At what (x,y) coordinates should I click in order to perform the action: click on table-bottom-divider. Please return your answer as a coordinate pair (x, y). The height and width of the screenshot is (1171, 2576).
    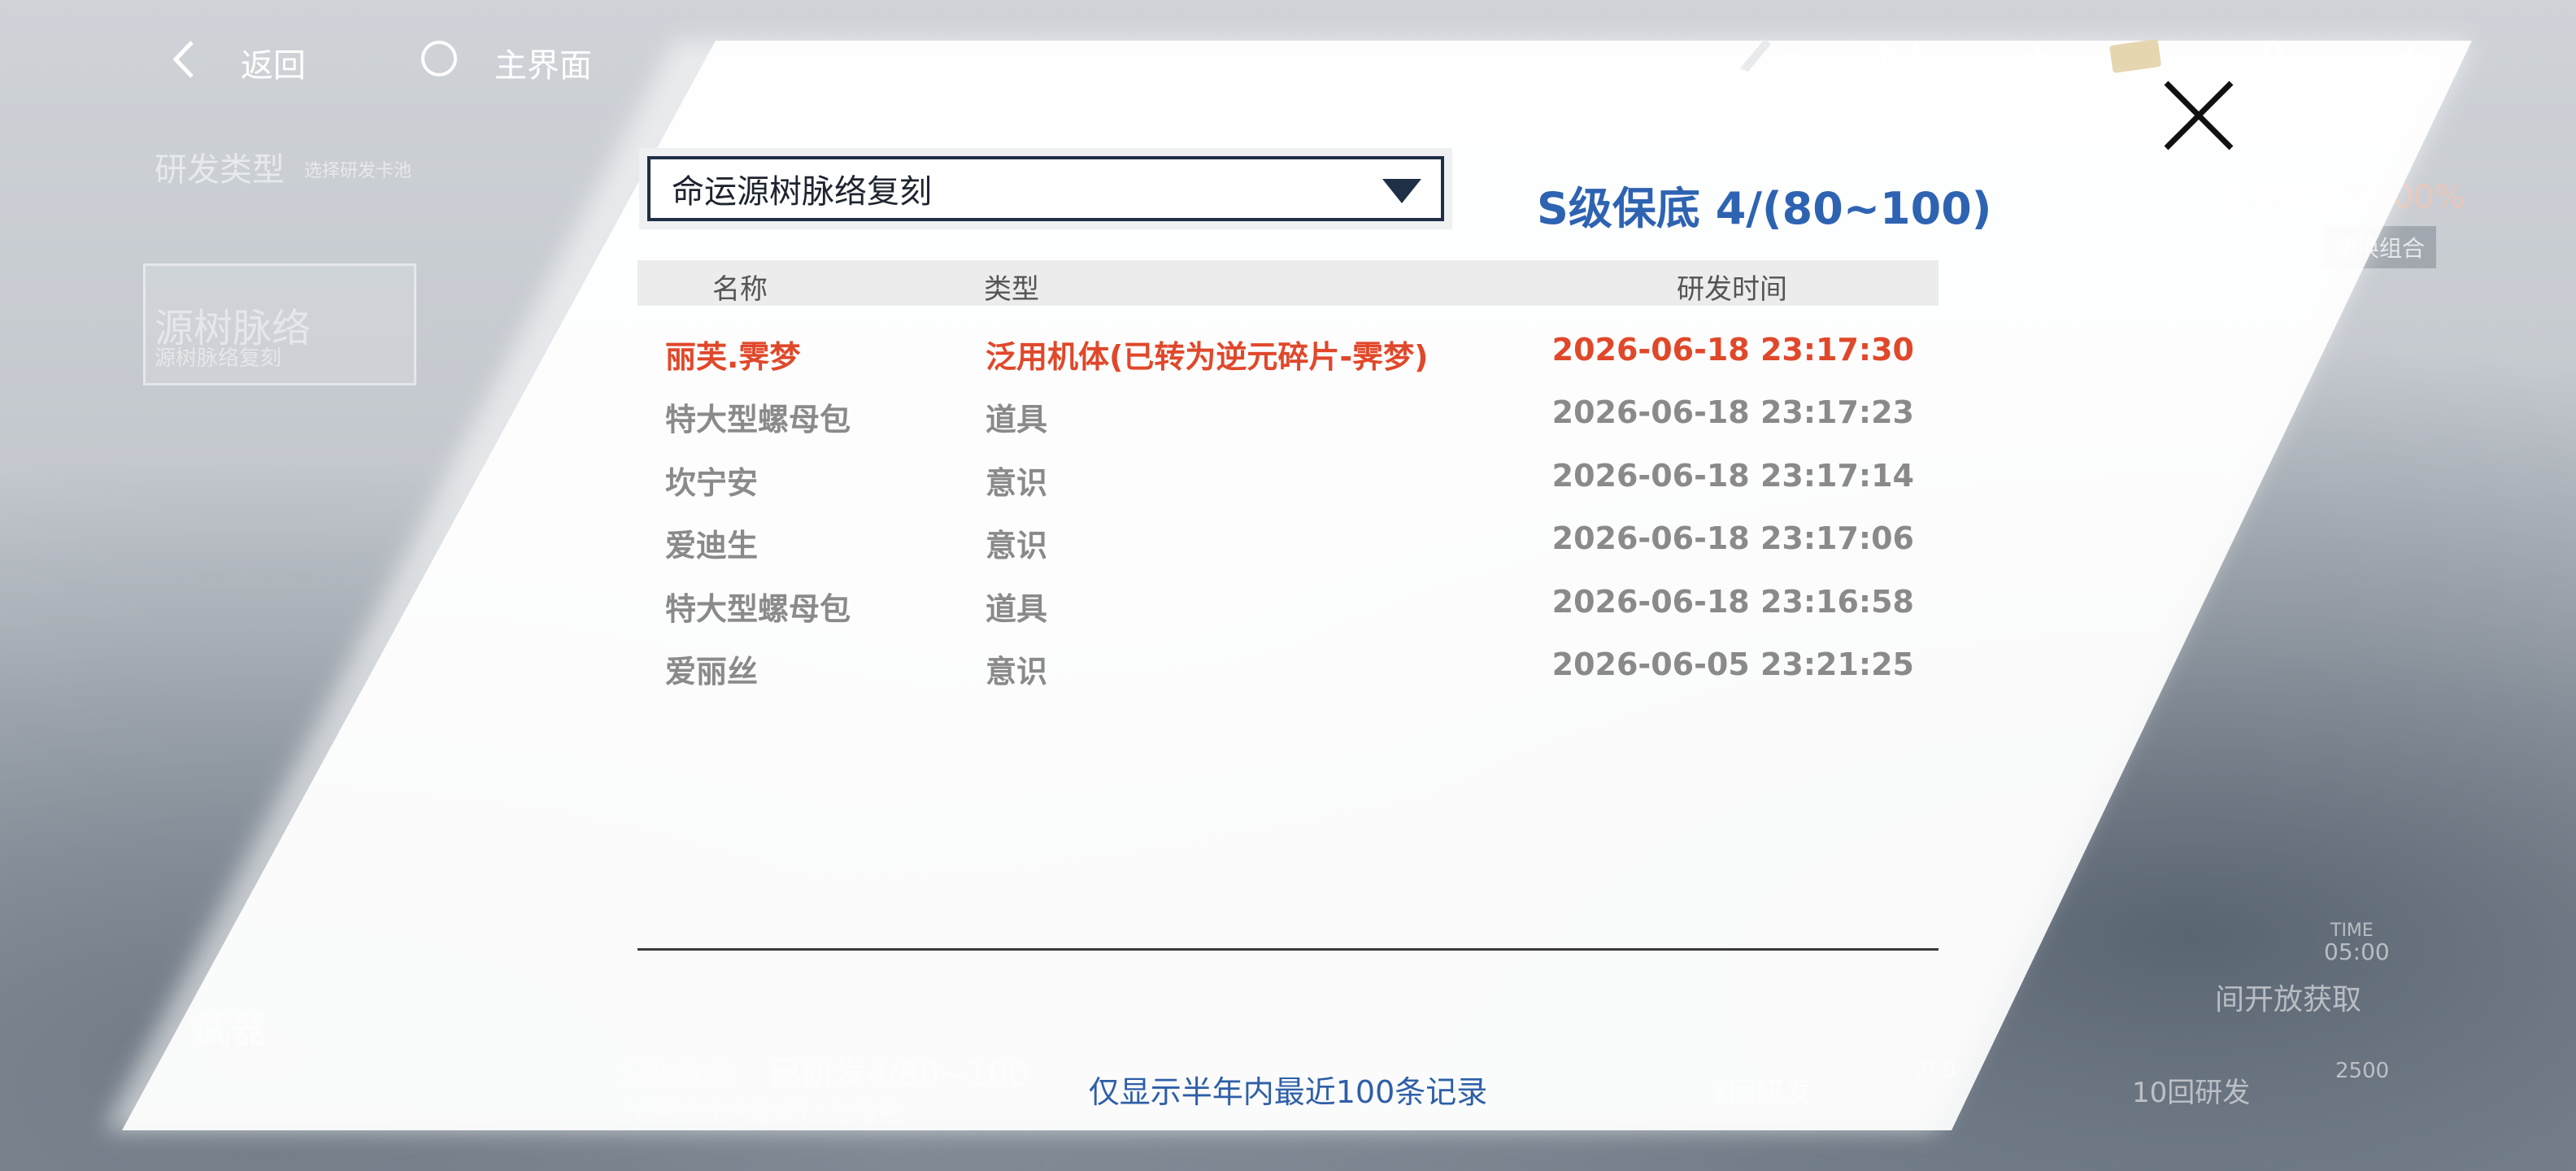
    Looking at the image, I should click on (1288, 950).